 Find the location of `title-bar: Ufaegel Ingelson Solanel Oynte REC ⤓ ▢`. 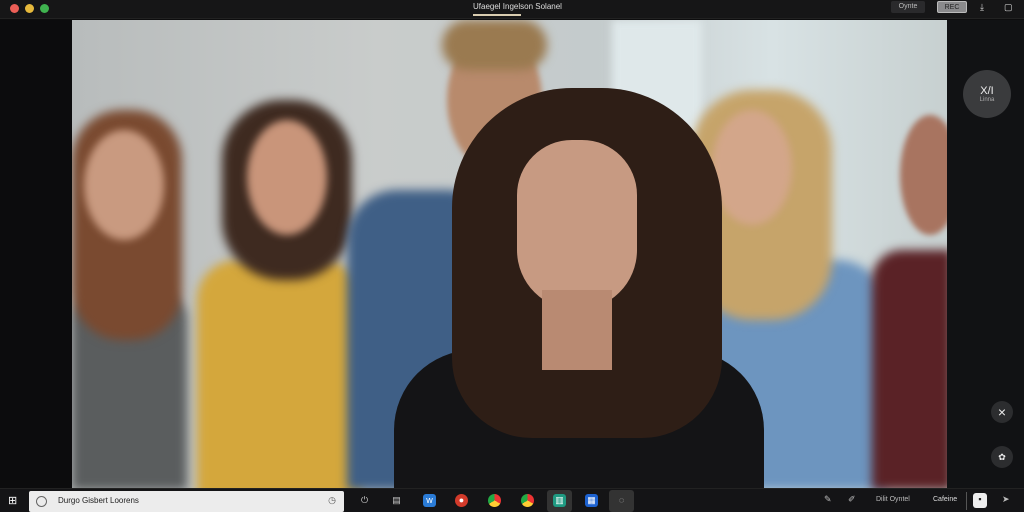

title-bar: Ufaegel Ingelson Solanel Oynte REC ⤓ ▢ is located at coordinates (512, 9).